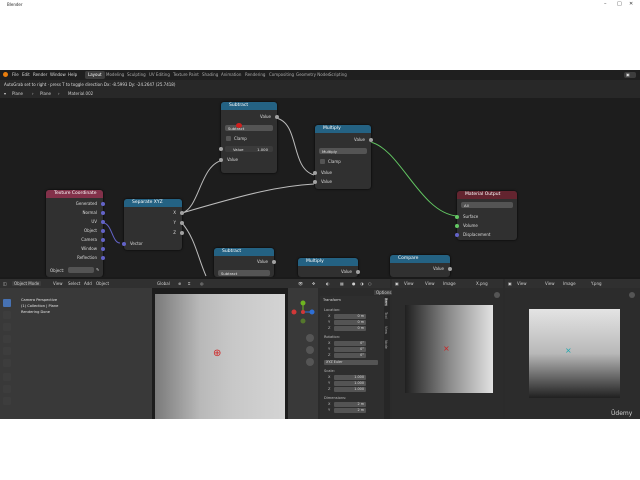  What do you see at coordinates (300, 283) in the screenshot?
I see `visibility-icon: 👁` at bounding box center [300, 283].